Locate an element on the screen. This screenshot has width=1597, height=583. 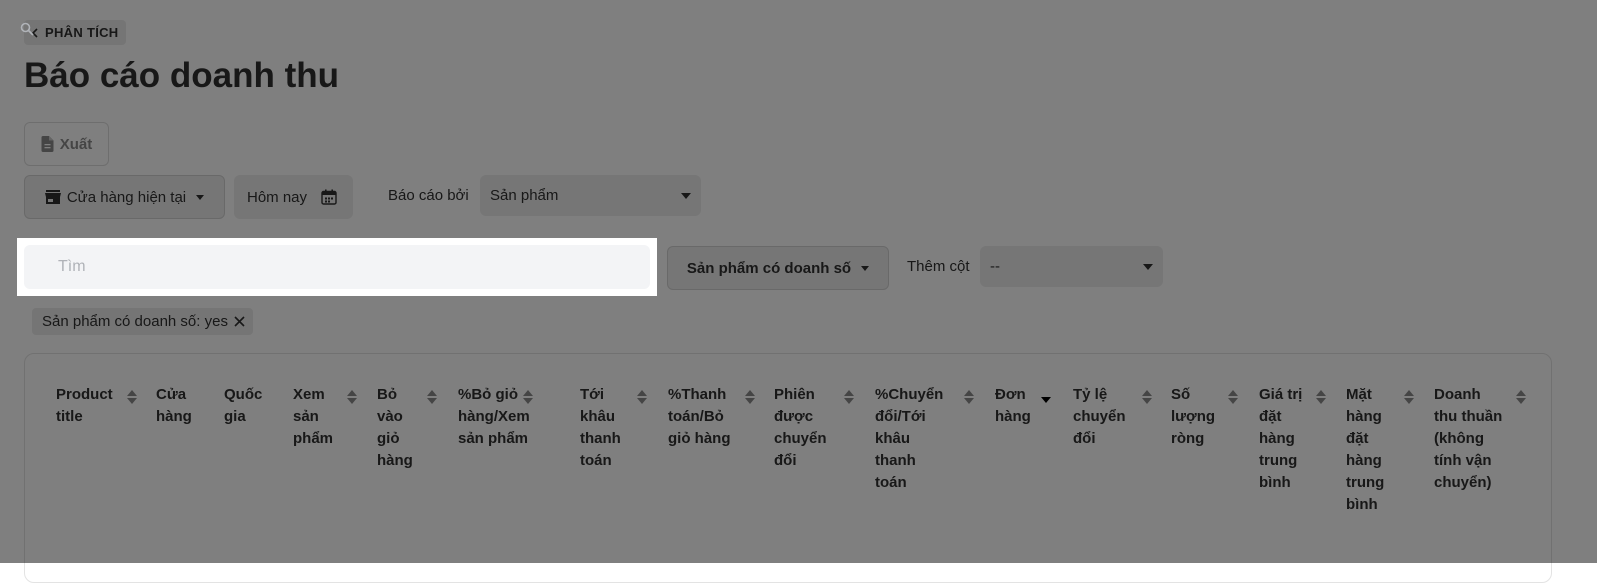
file-icon is located at coordinates (47, 144).